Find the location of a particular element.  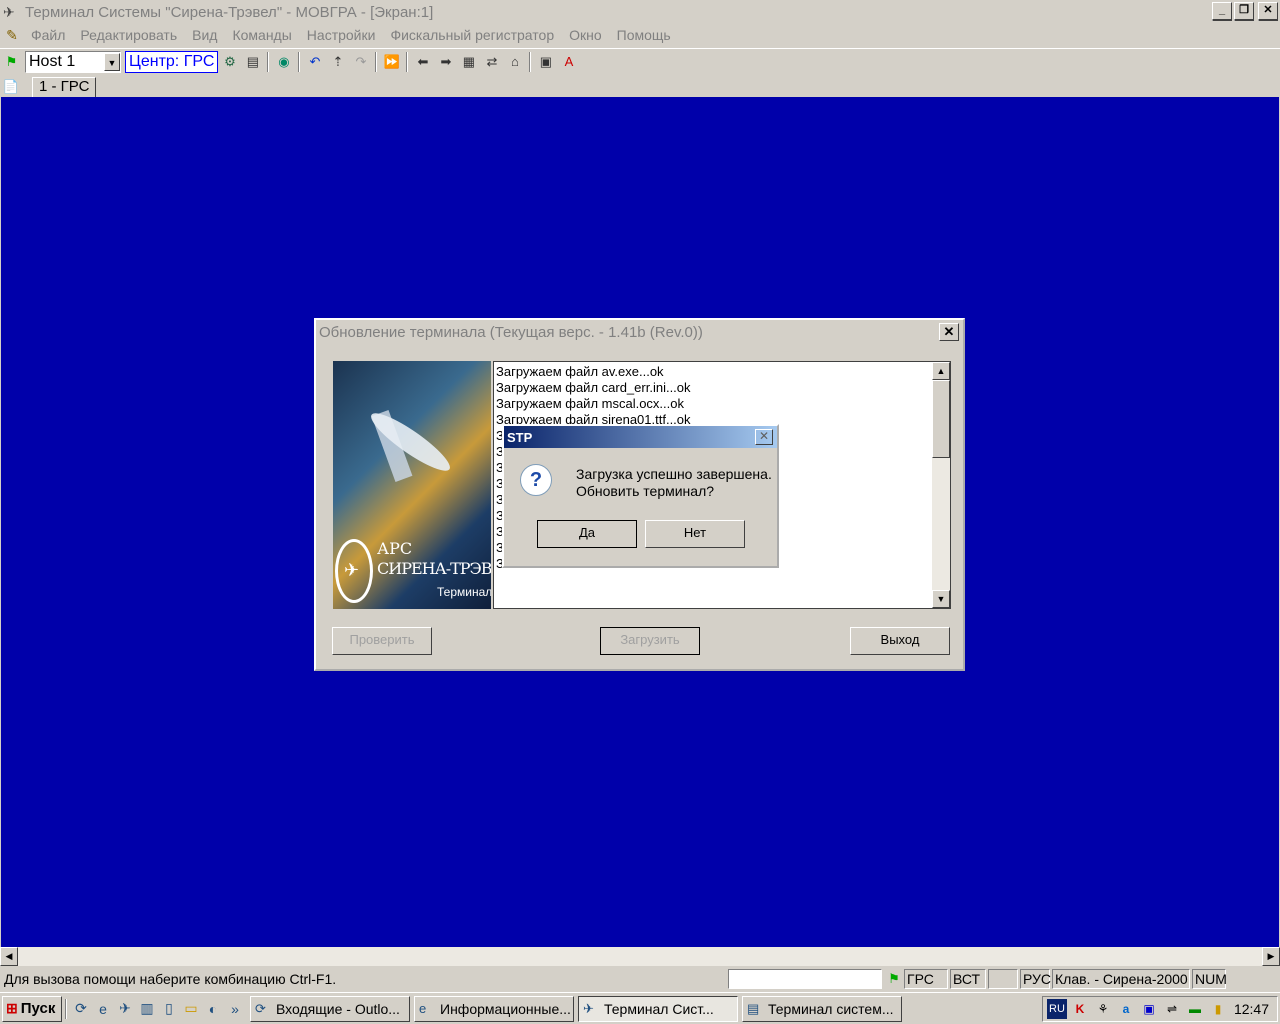

start-button: ⊞ Пуск is located at coordinates (32, 1008).